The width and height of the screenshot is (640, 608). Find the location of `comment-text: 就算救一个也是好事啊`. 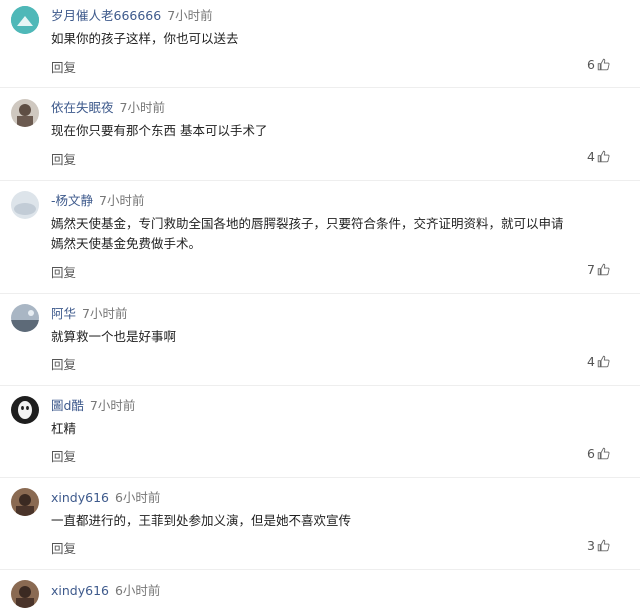

comment-text: 就算救一个也是好事啊 is located at coordinates (331, 337).